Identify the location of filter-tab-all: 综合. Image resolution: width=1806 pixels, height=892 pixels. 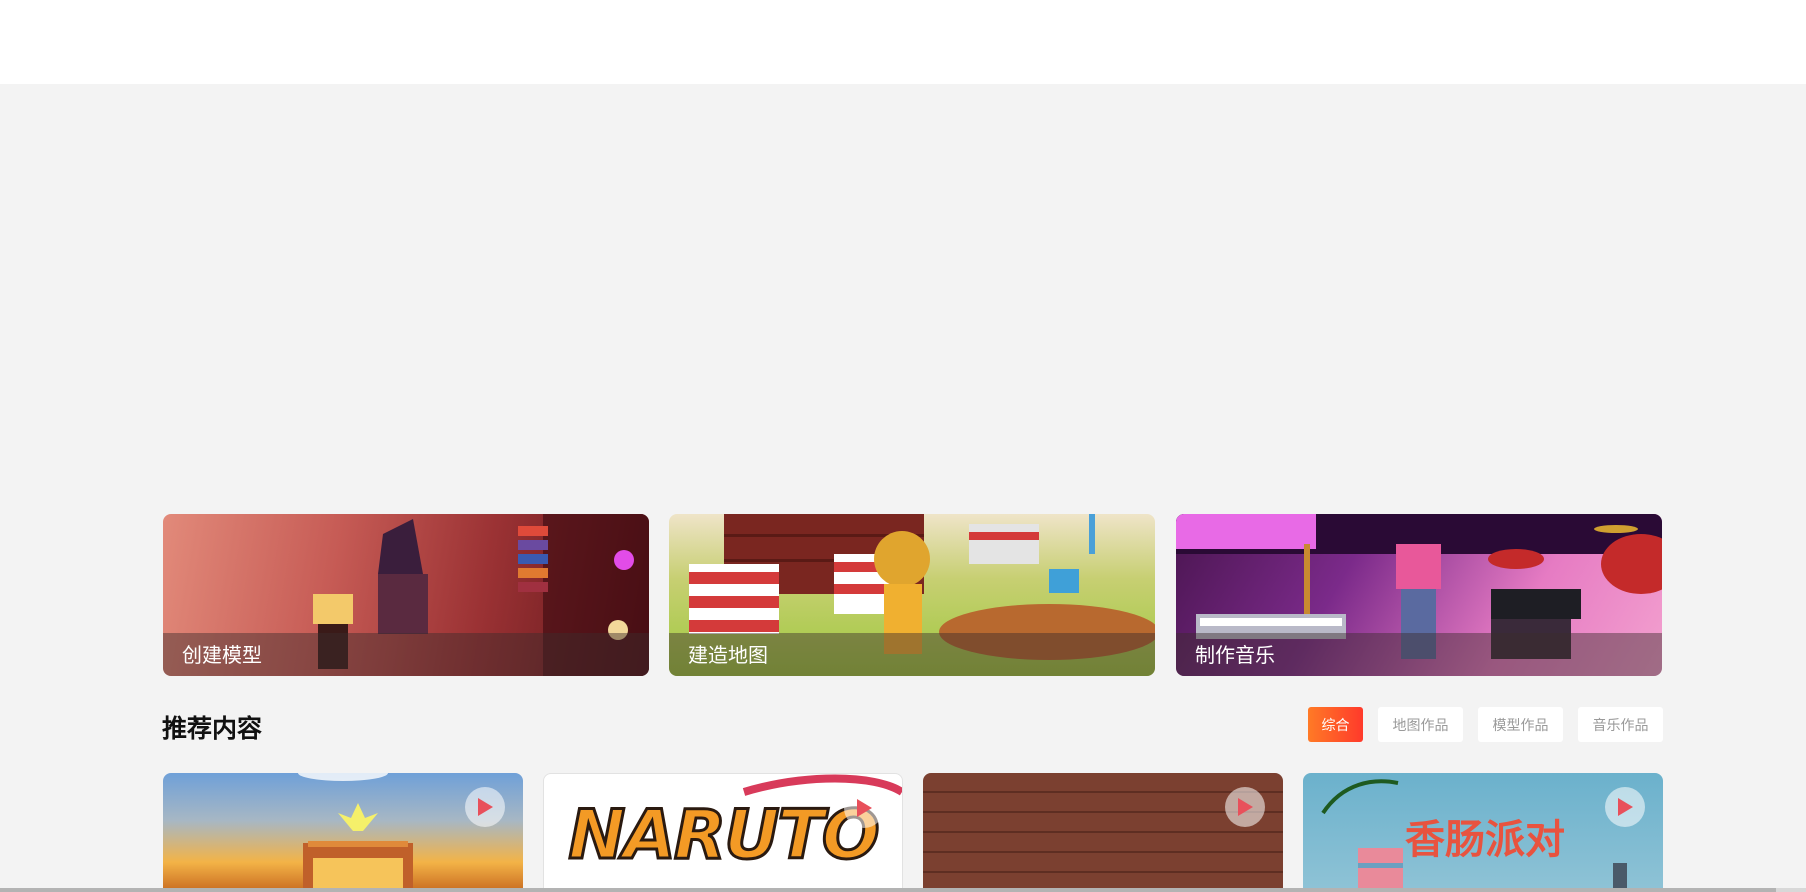
(1335, 724).